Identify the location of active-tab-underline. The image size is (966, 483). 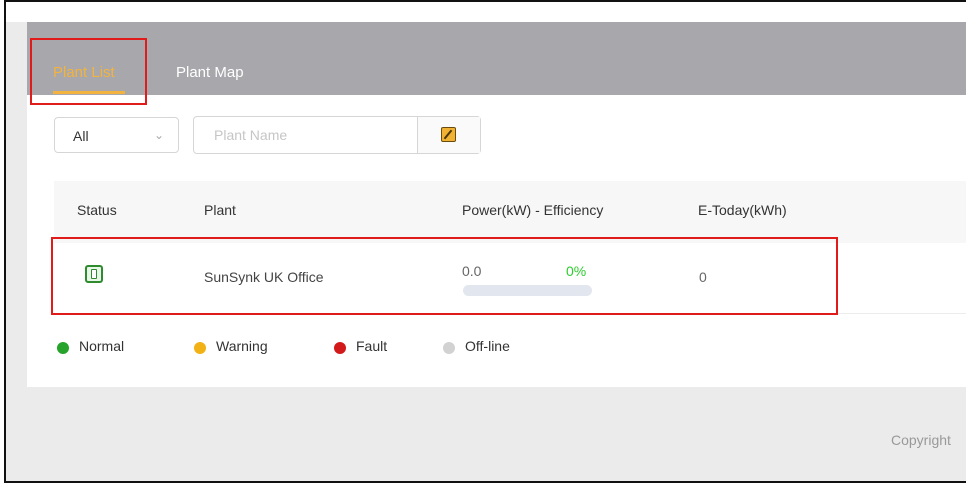
(89, 92).